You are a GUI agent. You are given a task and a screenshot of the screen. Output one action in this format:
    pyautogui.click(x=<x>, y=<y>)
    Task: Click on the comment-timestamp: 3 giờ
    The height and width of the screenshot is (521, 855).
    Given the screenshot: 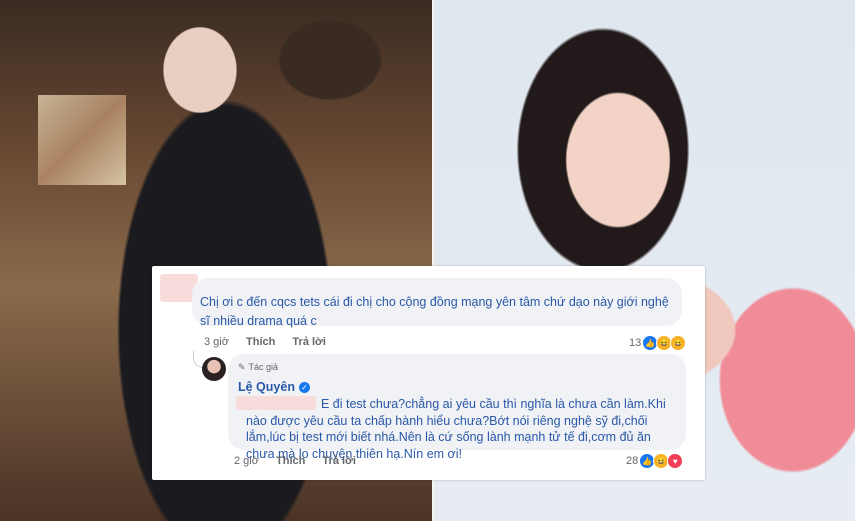 What is the action you would take?
    pyautogui.click(x=216, y=342)
    